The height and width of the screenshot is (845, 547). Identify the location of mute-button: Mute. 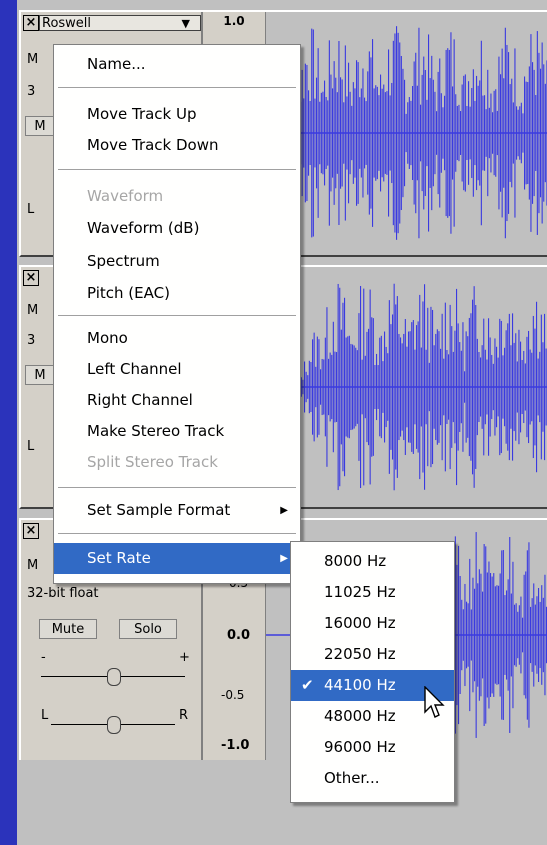
(68, 629).